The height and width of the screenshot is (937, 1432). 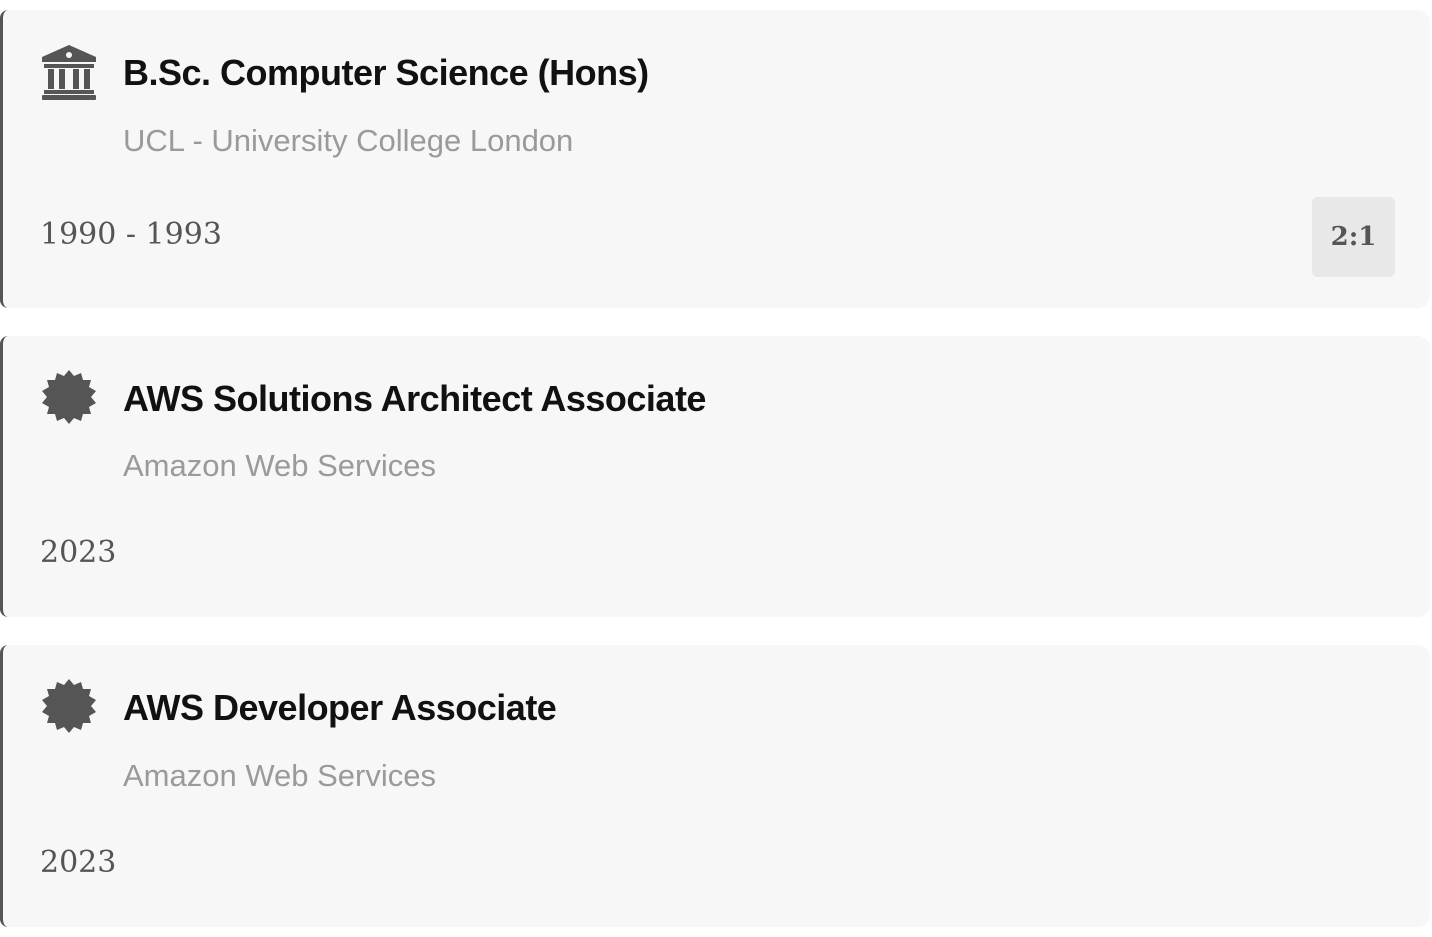 I want to click on university-icon, so click(x=69, y=72).